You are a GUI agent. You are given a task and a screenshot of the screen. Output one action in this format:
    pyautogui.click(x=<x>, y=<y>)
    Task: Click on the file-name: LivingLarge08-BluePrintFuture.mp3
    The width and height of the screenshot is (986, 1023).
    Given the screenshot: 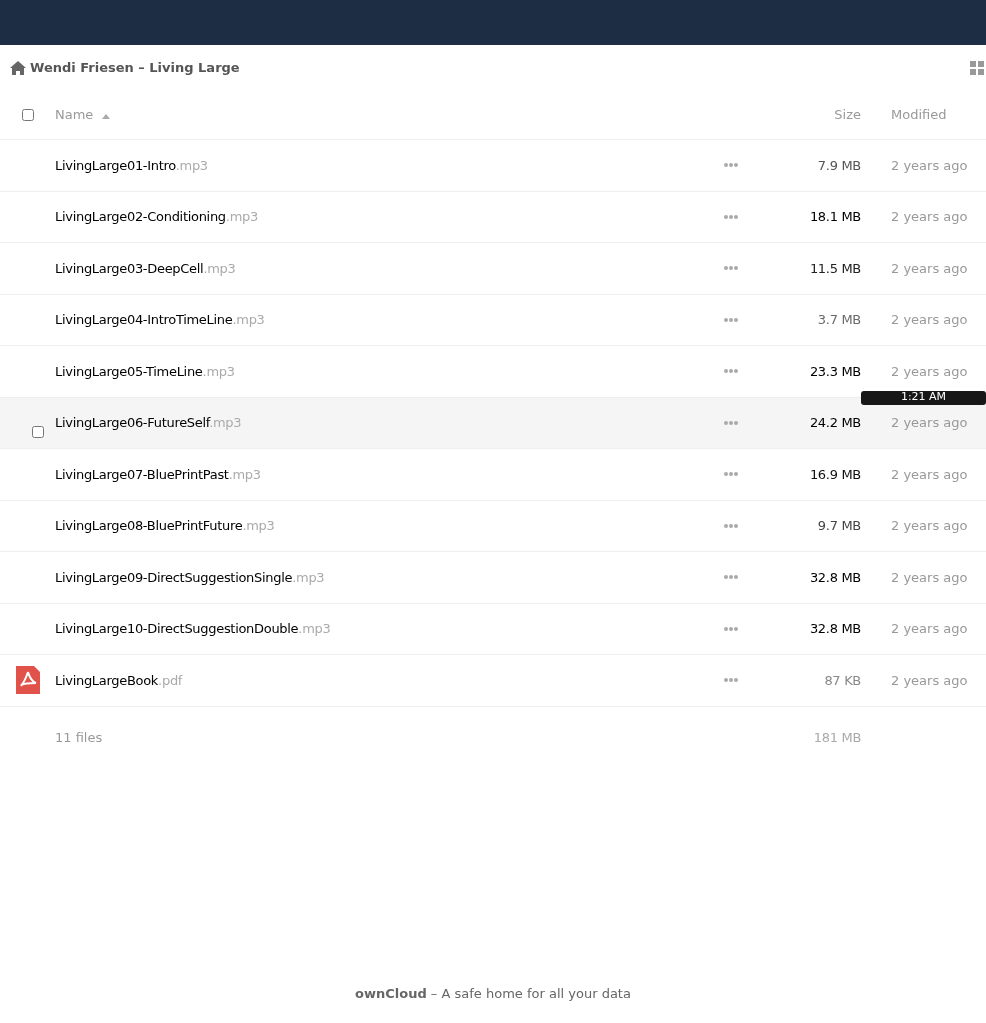 What is the action you would take?
    pyautogui.click(x=378, y=526)
    